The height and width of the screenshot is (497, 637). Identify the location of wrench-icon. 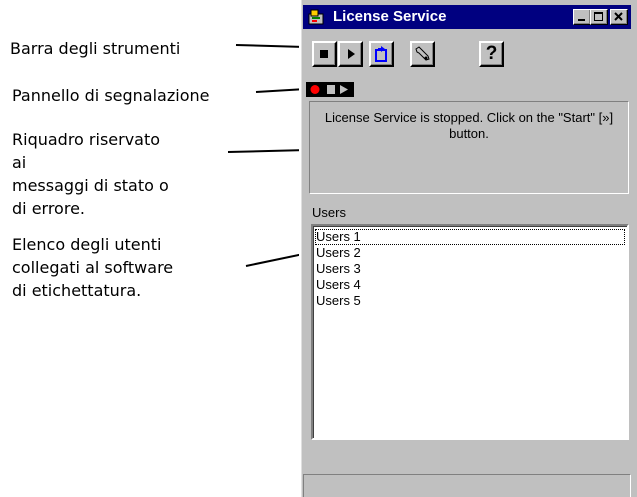
(422, 53).